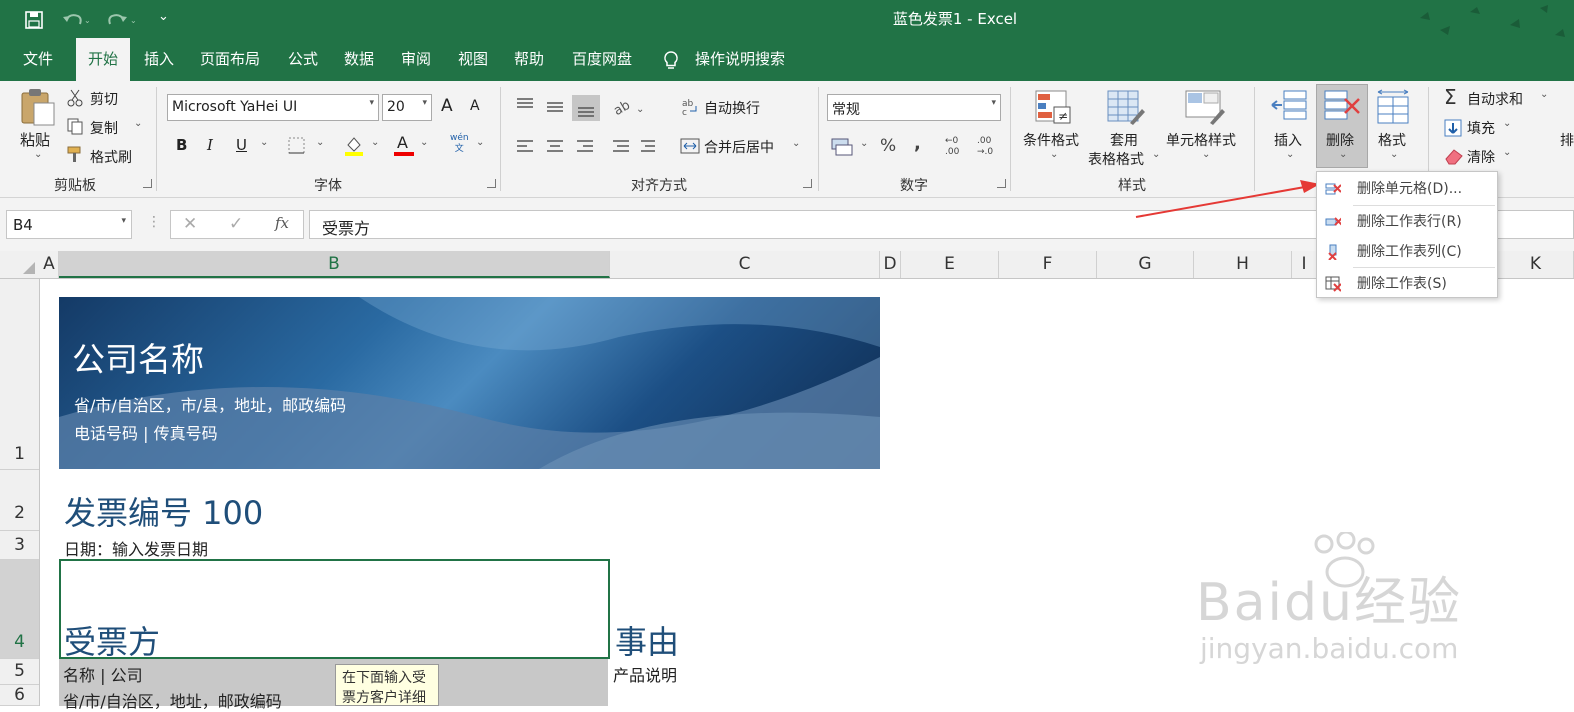 The width and height of the screenshot is (1574, 712). Describe the element at coordinates (480, 142) in the screenshot. I see `phonetic-dropdown-icon: ⌄` at that location.